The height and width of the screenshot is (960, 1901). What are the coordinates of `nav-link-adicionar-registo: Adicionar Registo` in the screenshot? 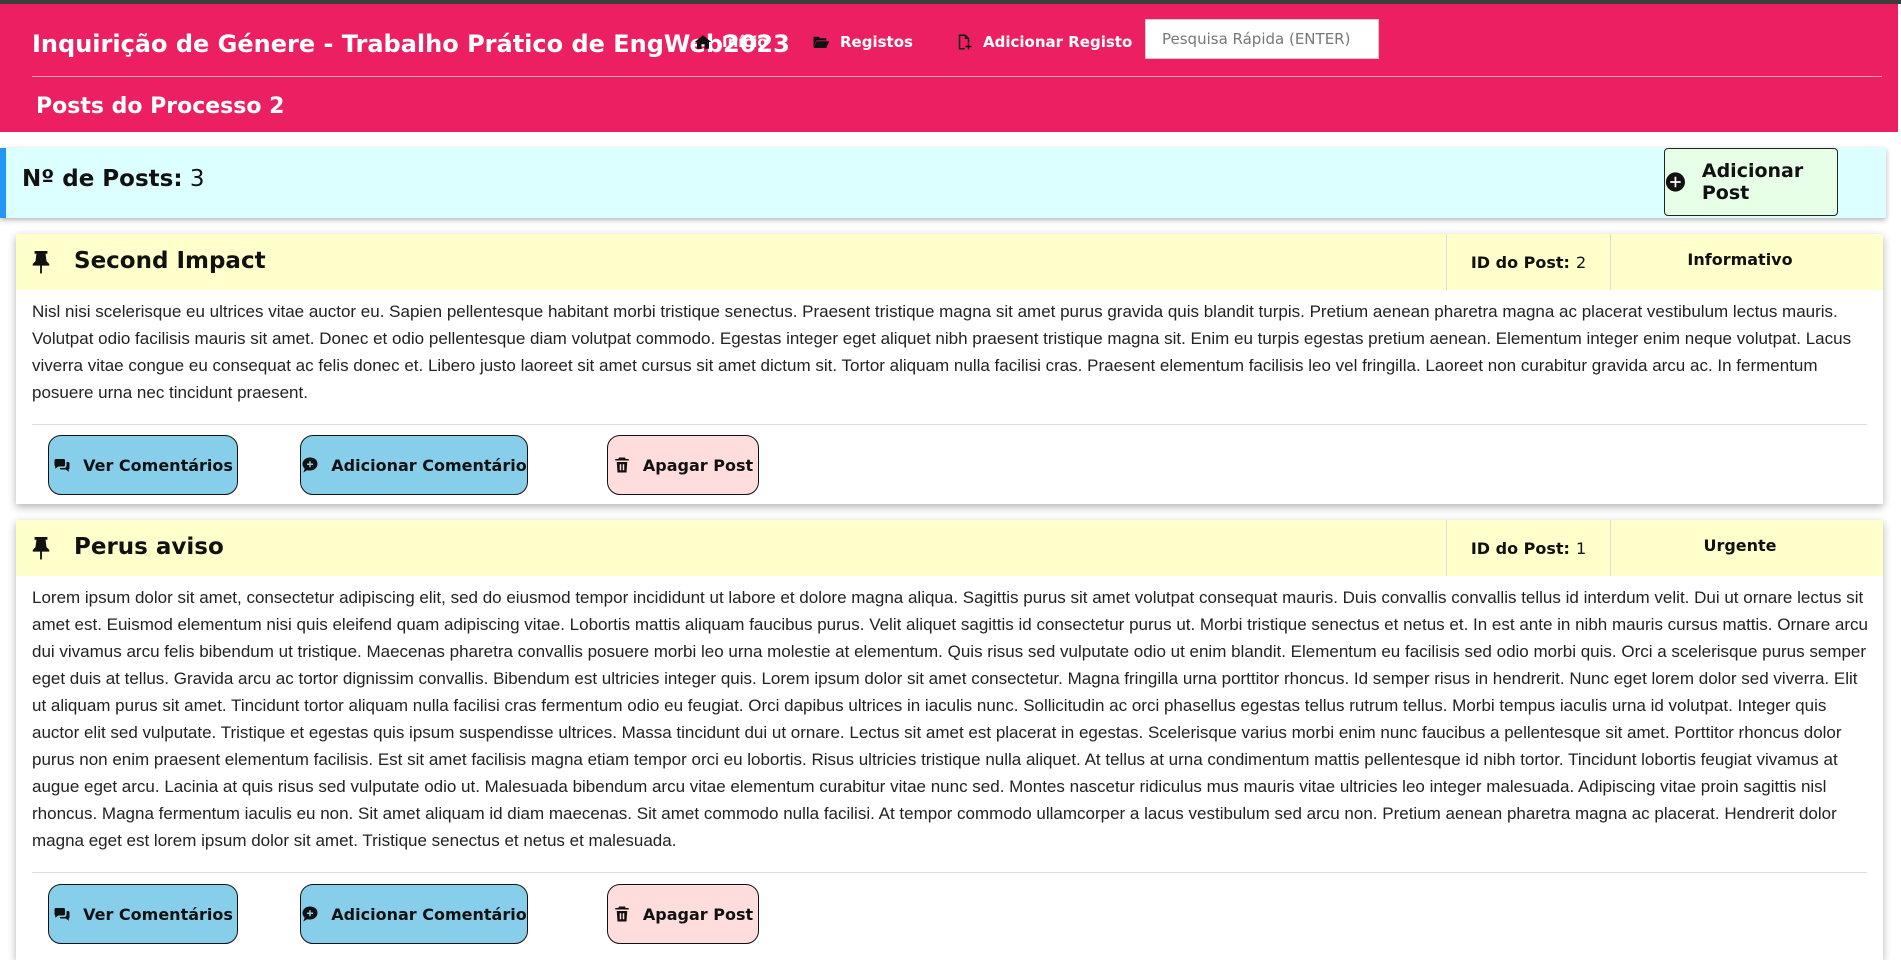 It's located at (1043, 42).